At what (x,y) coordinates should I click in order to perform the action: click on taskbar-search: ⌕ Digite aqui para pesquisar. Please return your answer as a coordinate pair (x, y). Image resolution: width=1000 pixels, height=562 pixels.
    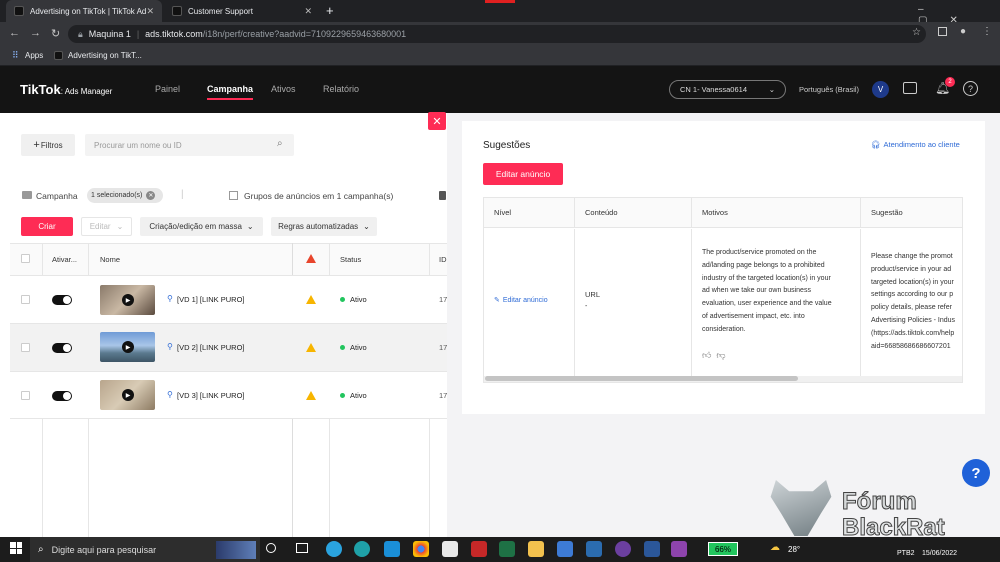
    Looking at the image, I should click on (145, 549).